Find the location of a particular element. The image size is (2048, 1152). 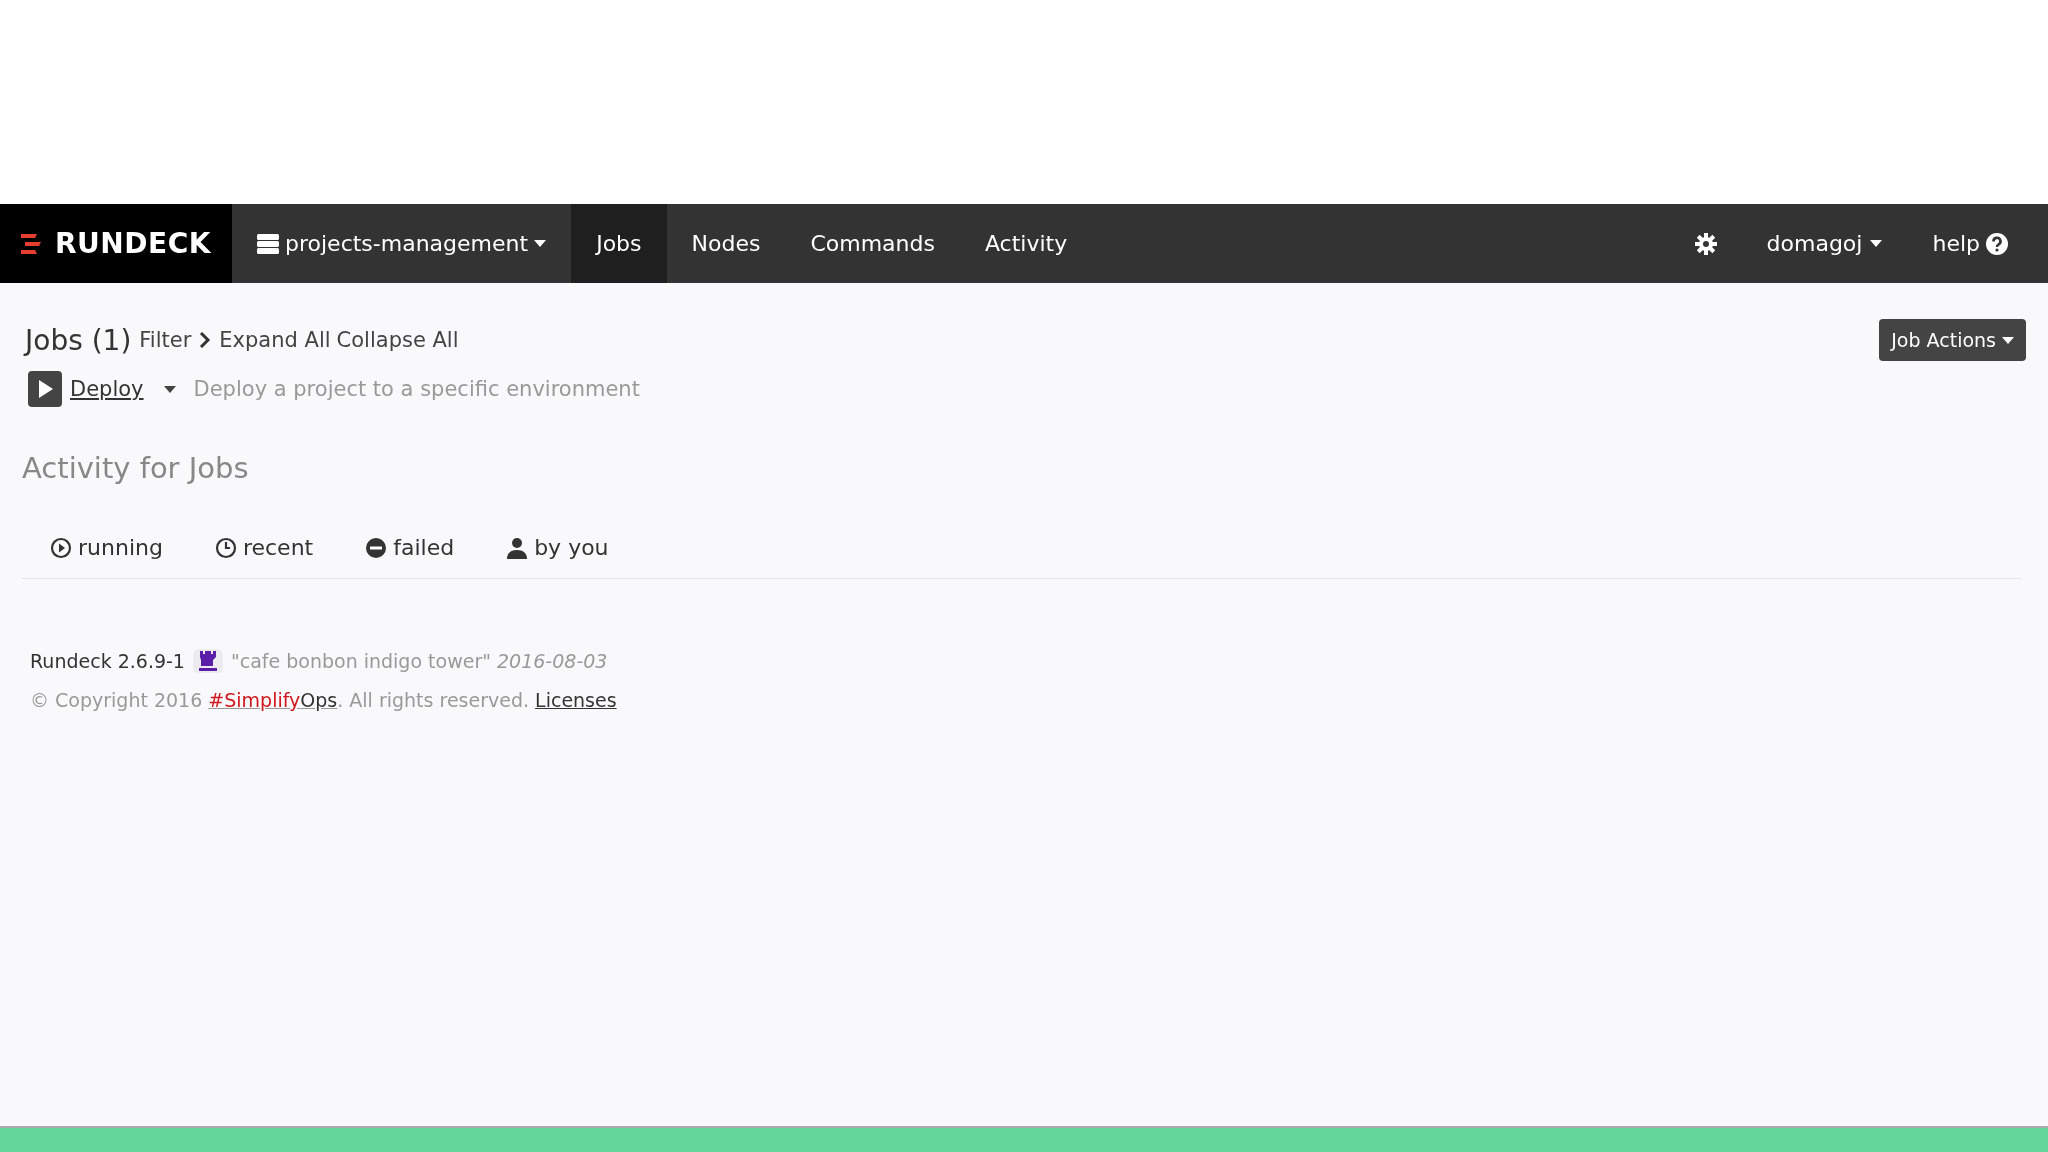

nav-tab: Activity is located at coordinates (1026, 243).